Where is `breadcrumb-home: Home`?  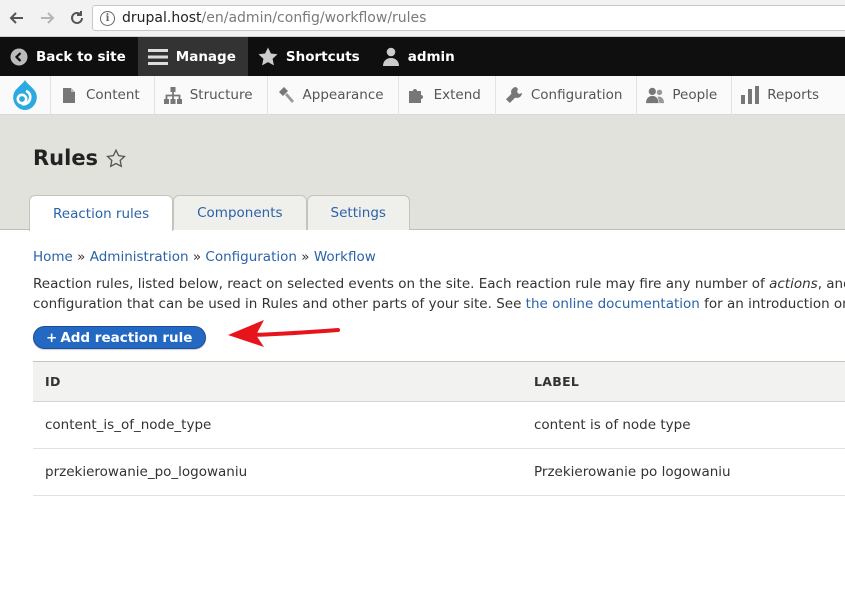 breadcrumb-home: Home is located at coordinates (53, 257).